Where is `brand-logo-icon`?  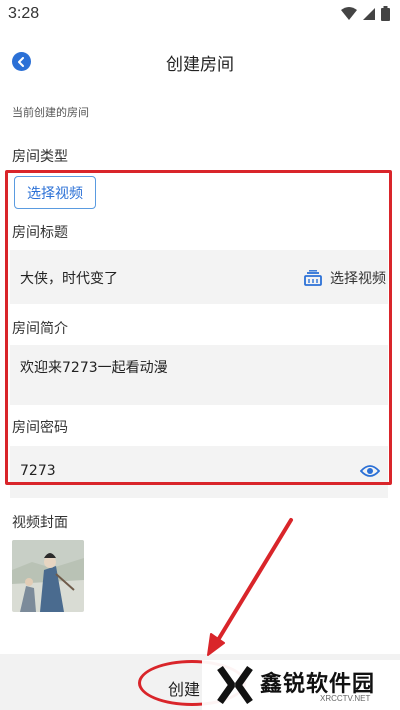 brand-logo-icon is located at coordinates (235, 685).